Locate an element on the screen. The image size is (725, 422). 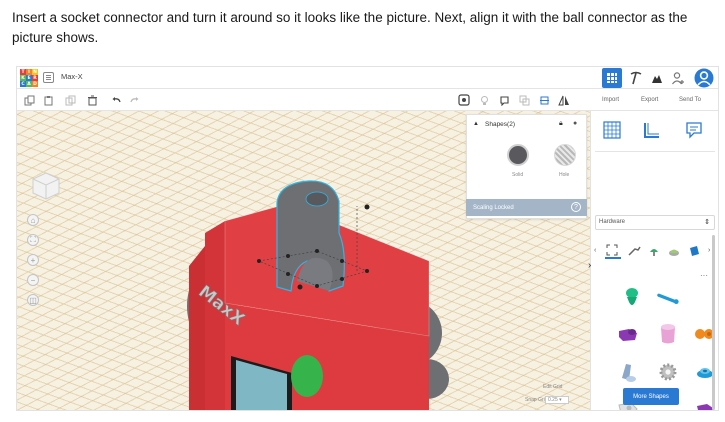
redo-button is located at coordinates (134, 100).